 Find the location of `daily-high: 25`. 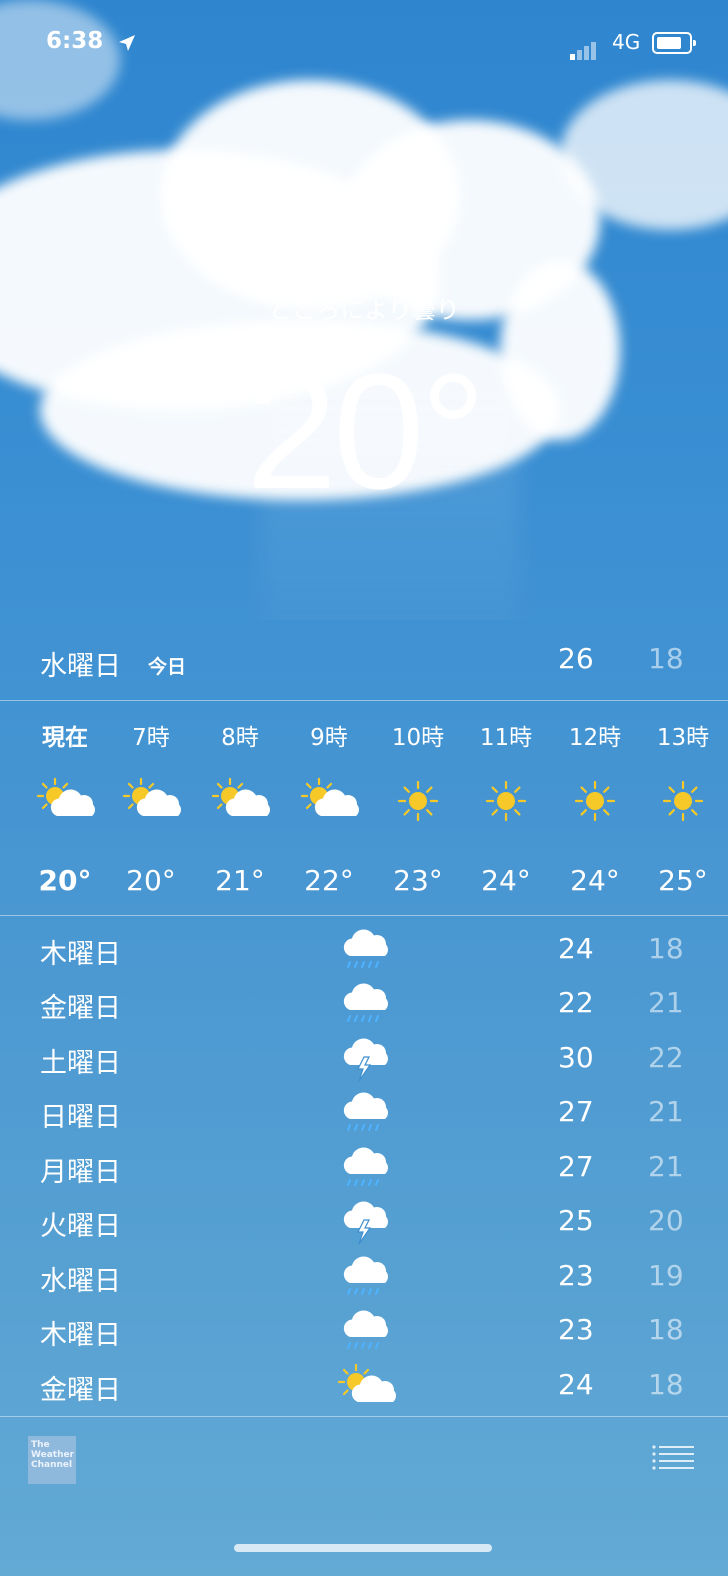

daily-high: 25 is located at coordinates (576, 1220).